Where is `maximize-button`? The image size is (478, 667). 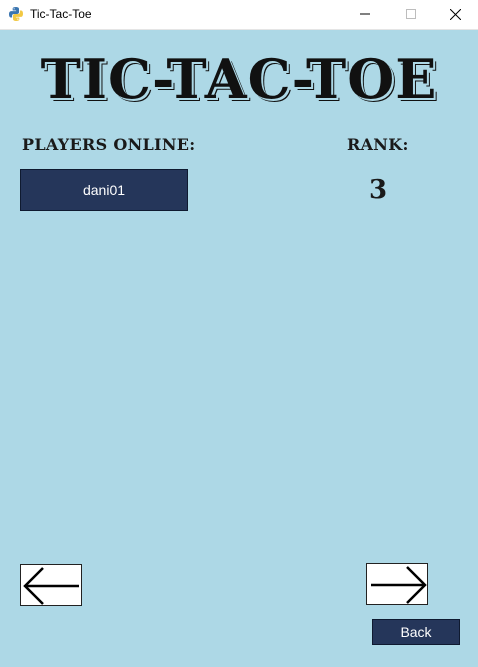
maximize-button is located at coordinates (411, 14).